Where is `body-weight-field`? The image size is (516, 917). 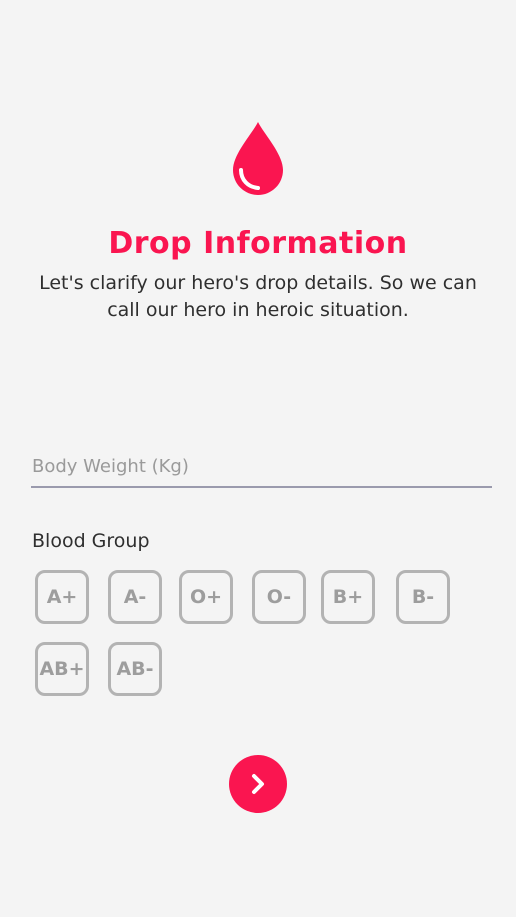
body-weight-field is located at coordinates (262, 469).